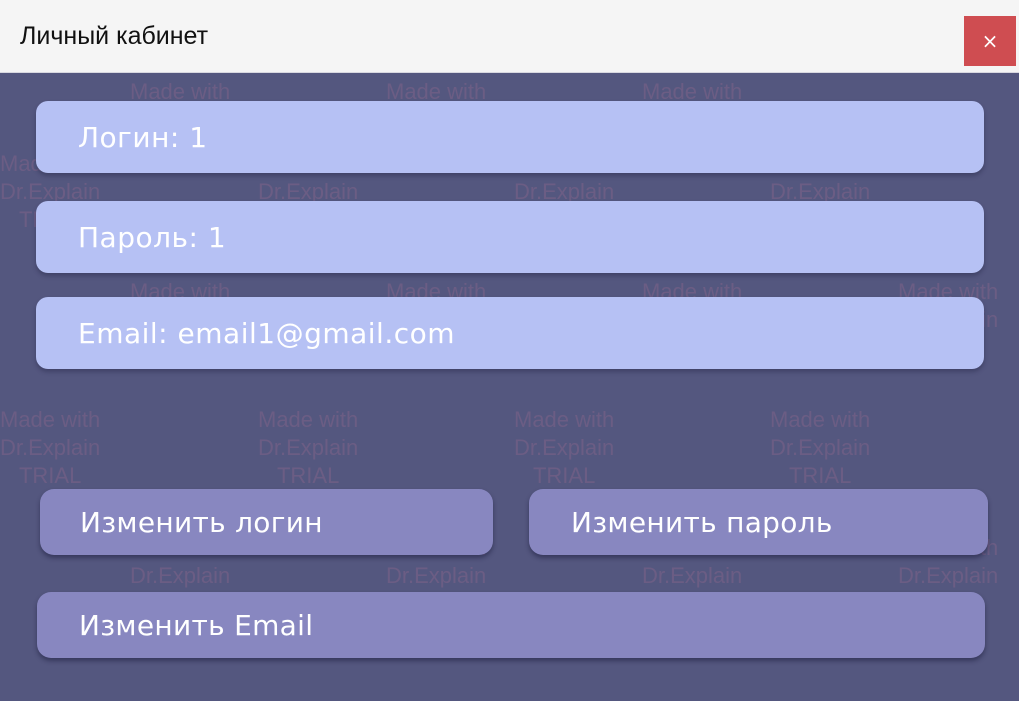 The image size is (1019, 701). Describe the element at coordinates (114, 36) in the screenshot. I see `window-title: Личный кабинет` at that location.